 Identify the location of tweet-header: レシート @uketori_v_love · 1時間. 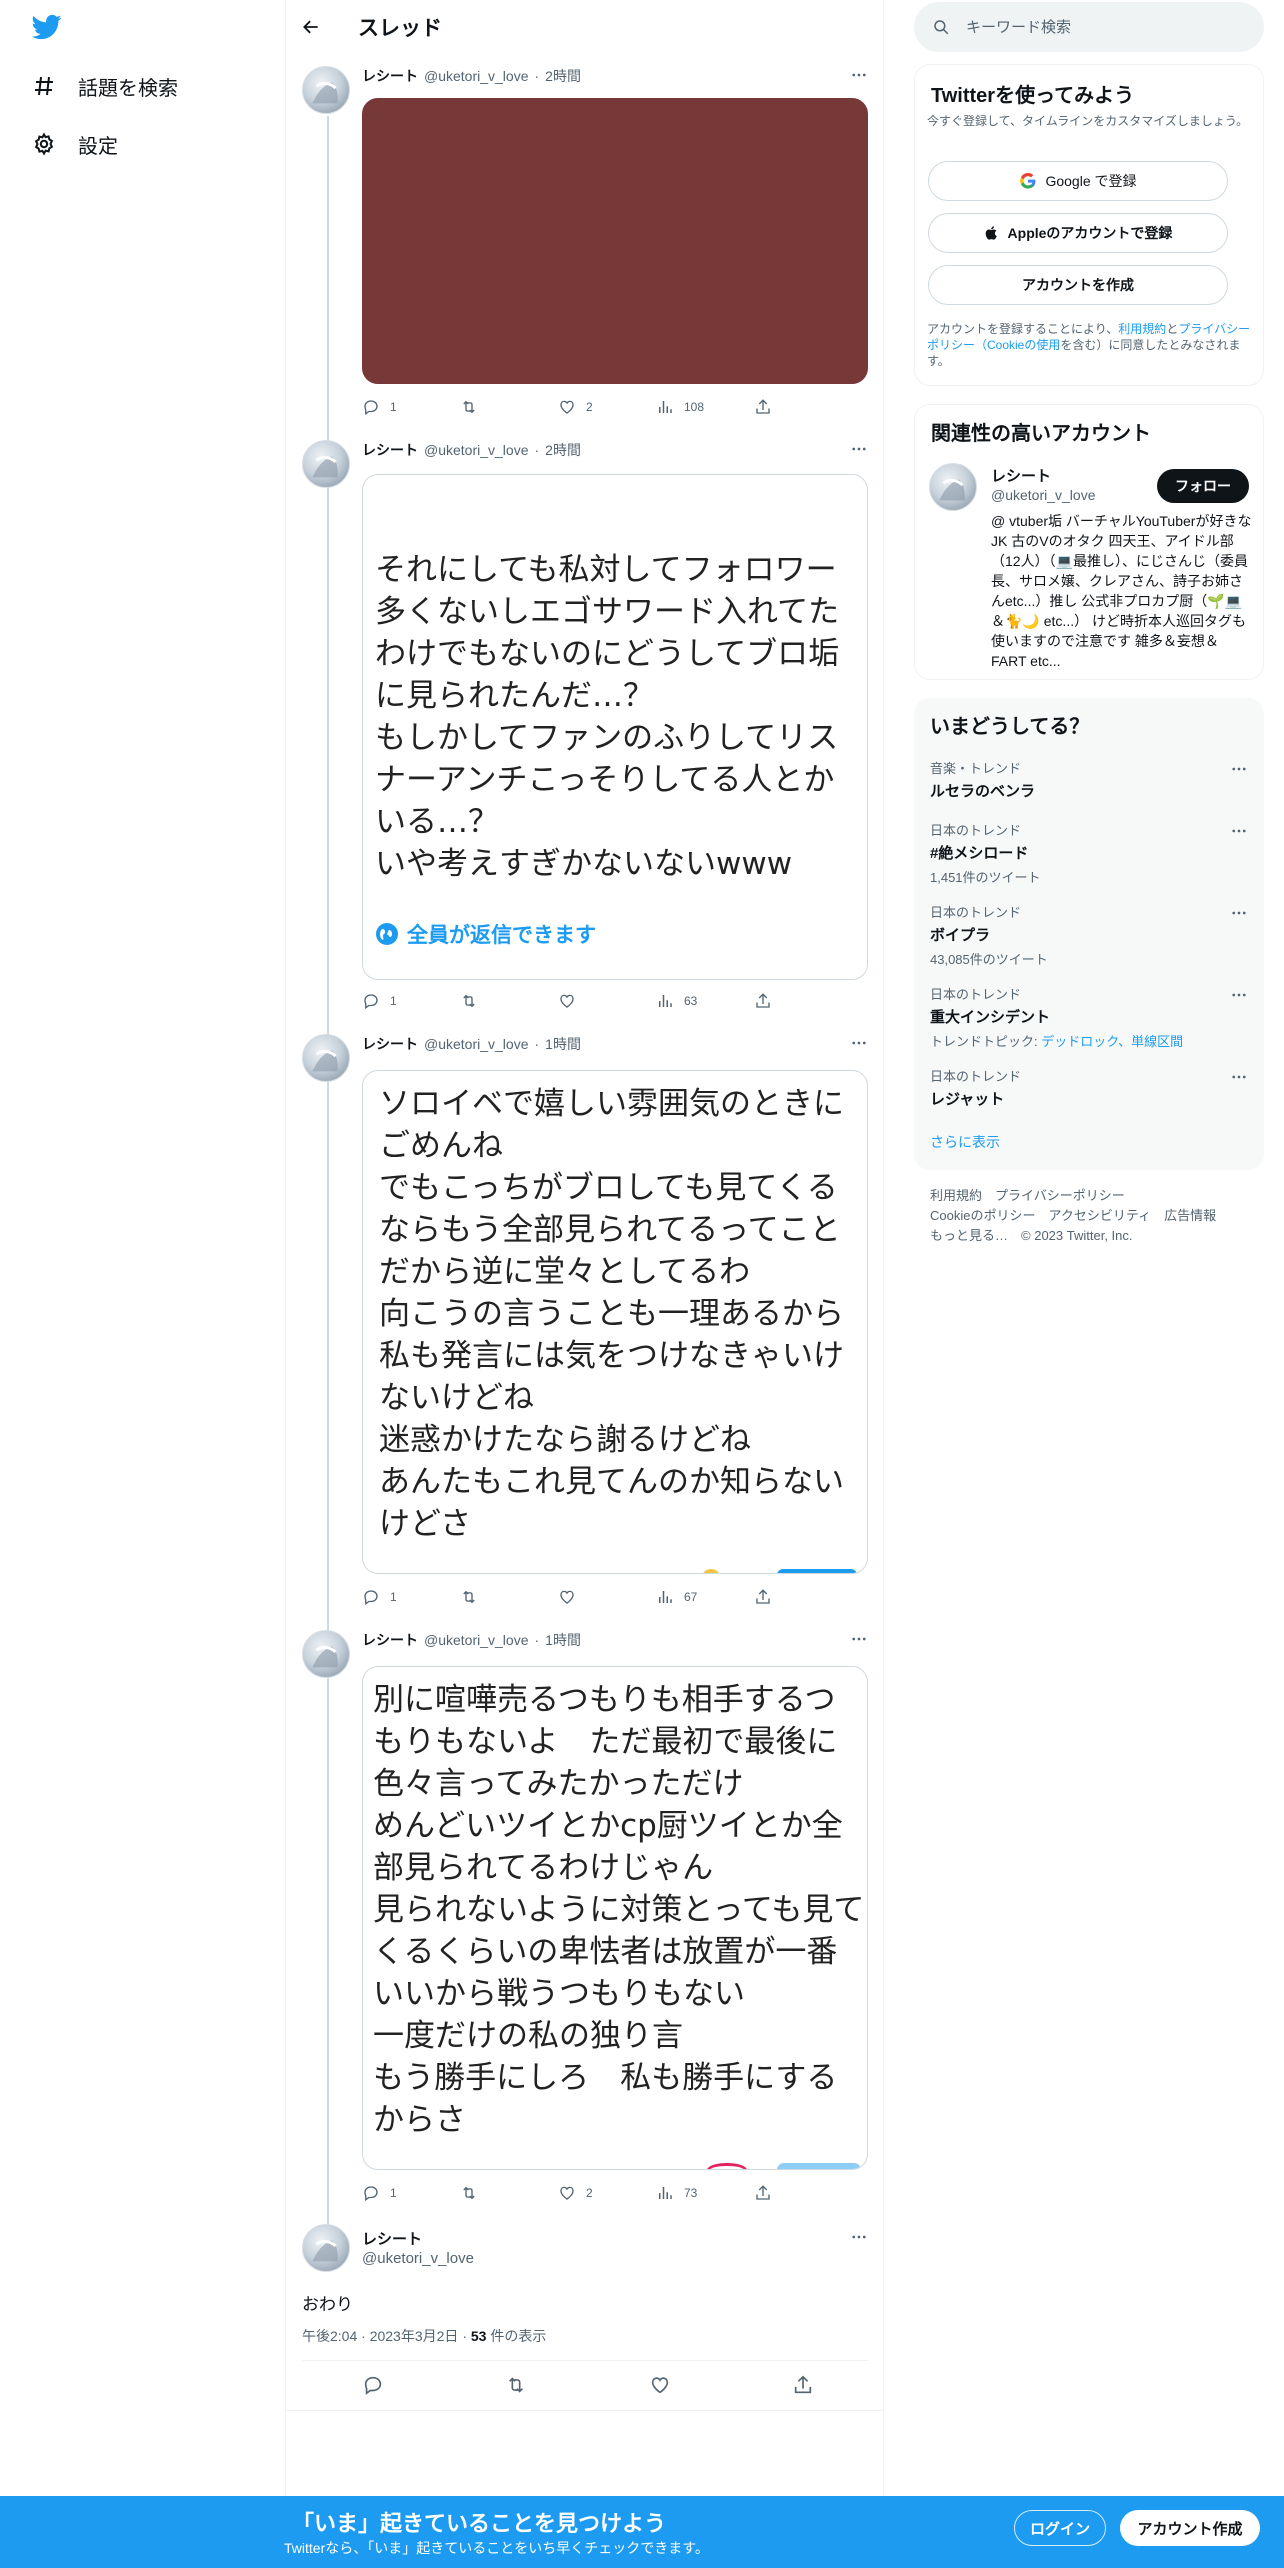
(471, 1044).